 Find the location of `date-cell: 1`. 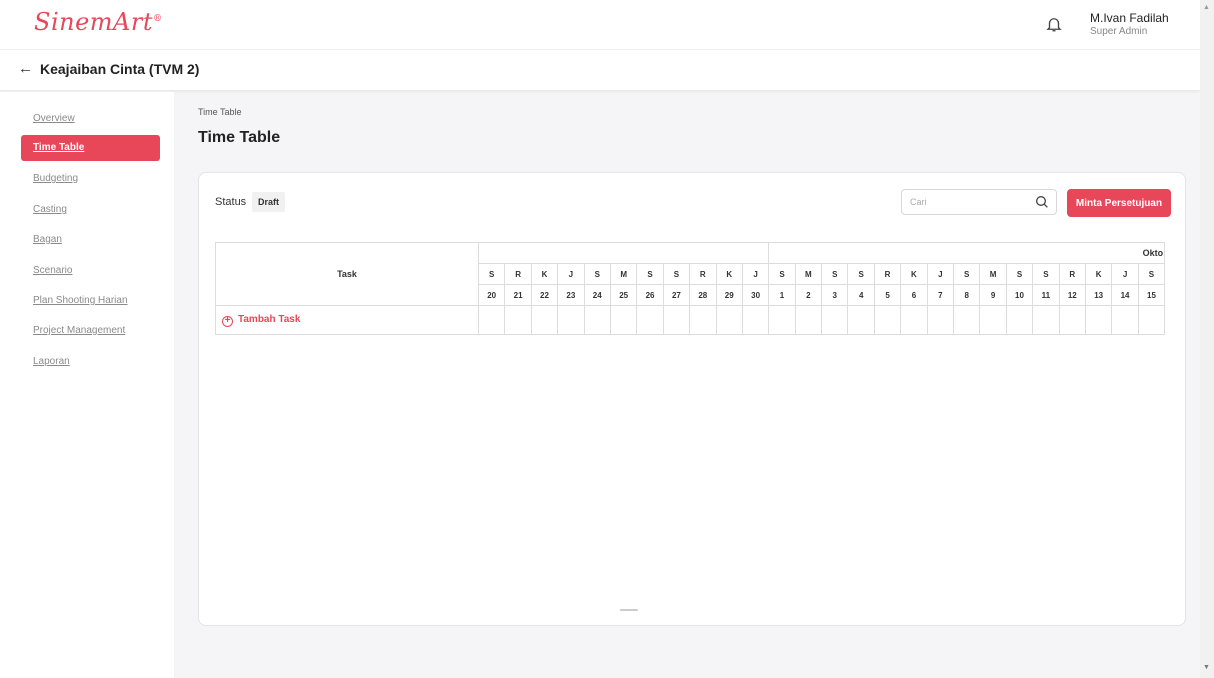

date-cell: 1 is located at coordinates (782, 295).